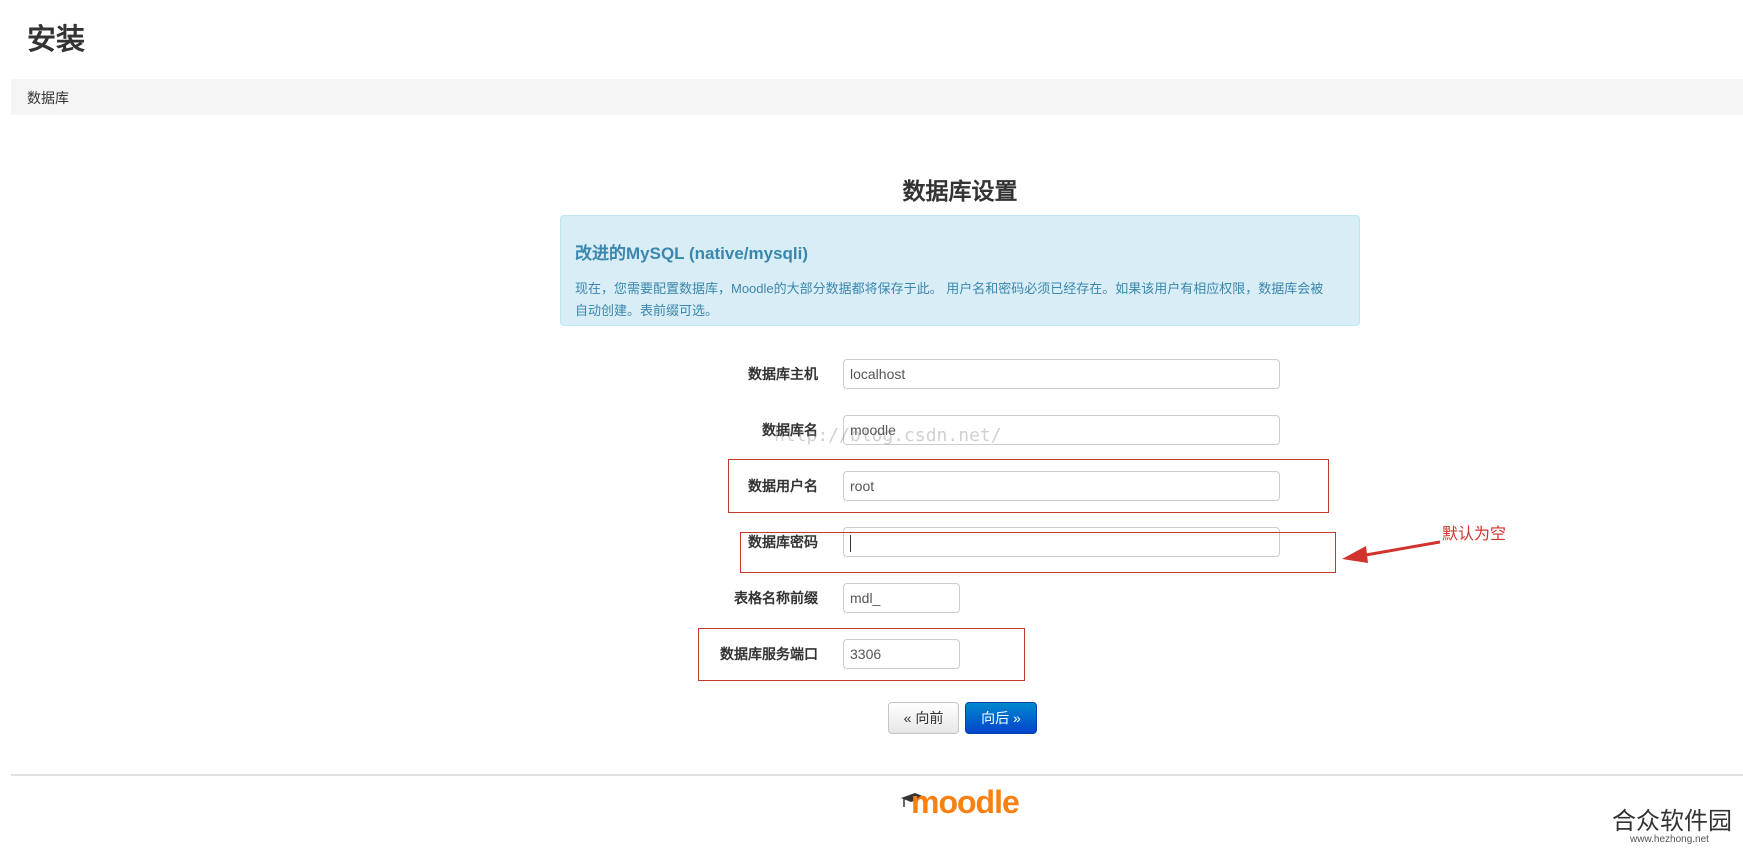 Image resolution: width=1743 pixels, height=849 pixels. I want to click on moodle-logo: moodle, so click(960, 802).